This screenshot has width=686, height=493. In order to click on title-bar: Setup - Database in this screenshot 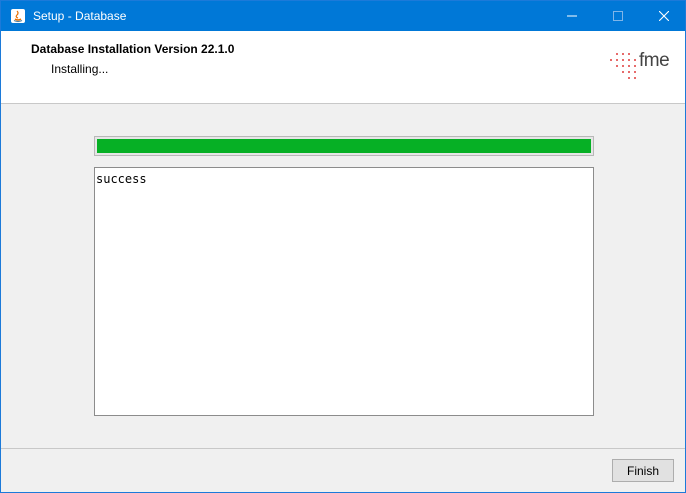, I will do `click(343, 16)`.